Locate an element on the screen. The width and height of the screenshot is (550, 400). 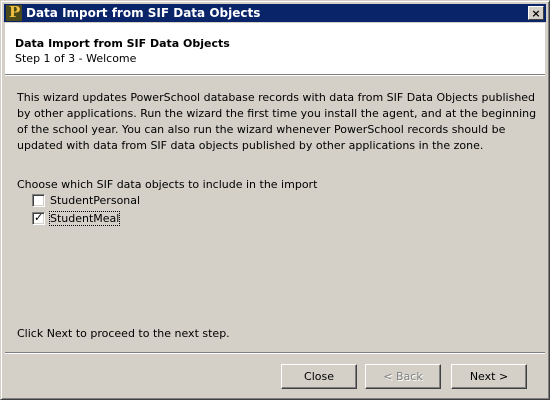
checkbox-row-studentmeal: ✓ StudentMeal is located at coordinates (76, 218).